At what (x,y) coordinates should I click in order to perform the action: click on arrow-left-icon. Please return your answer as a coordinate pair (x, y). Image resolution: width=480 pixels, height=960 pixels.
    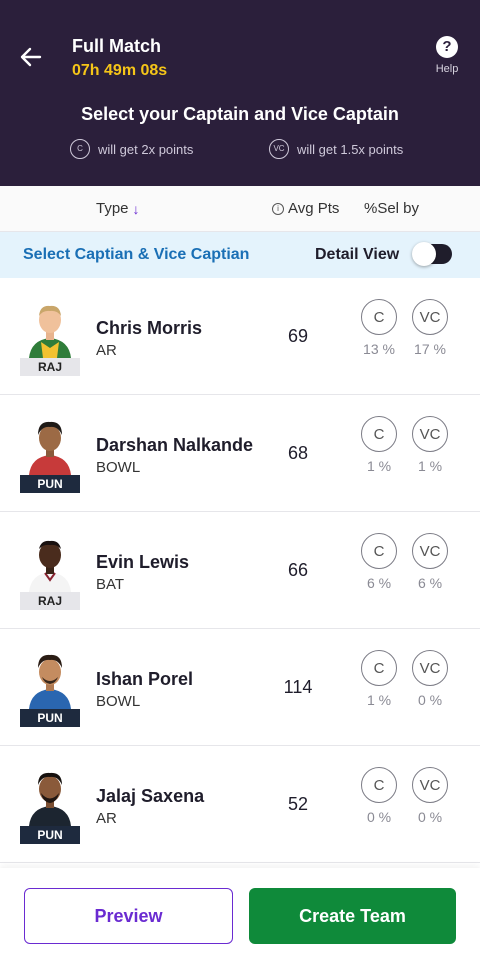
    Looking at the image, I should click on (31, 57).